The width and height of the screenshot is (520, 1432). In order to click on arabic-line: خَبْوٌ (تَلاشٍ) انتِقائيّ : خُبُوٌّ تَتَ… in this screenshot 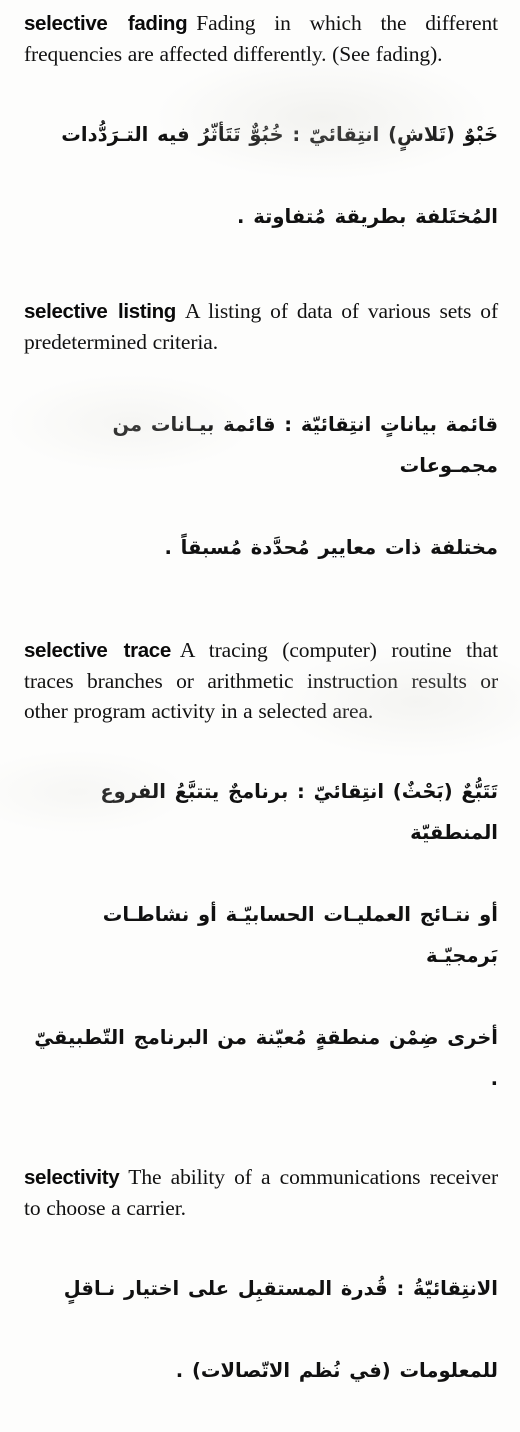, I will do `click(279, 134)`.